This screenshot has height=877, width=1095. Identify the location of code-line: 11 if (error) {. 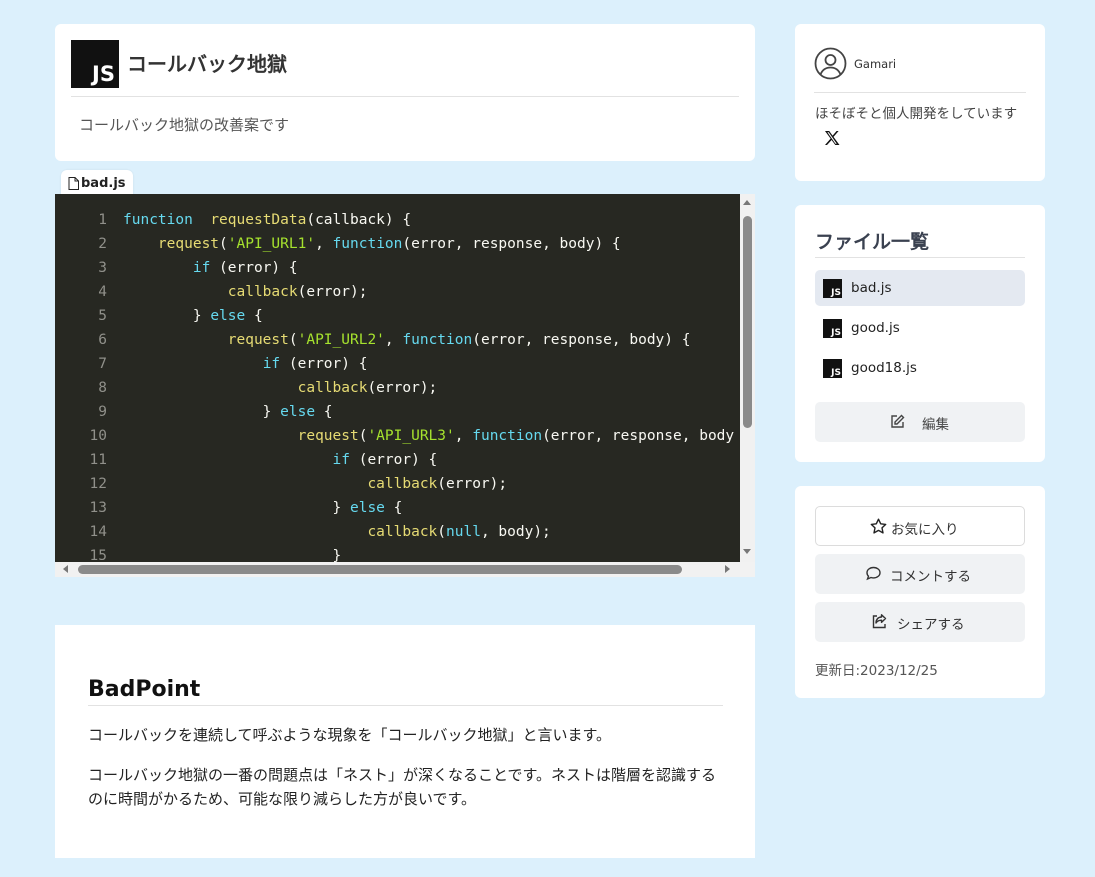
(397, 460).